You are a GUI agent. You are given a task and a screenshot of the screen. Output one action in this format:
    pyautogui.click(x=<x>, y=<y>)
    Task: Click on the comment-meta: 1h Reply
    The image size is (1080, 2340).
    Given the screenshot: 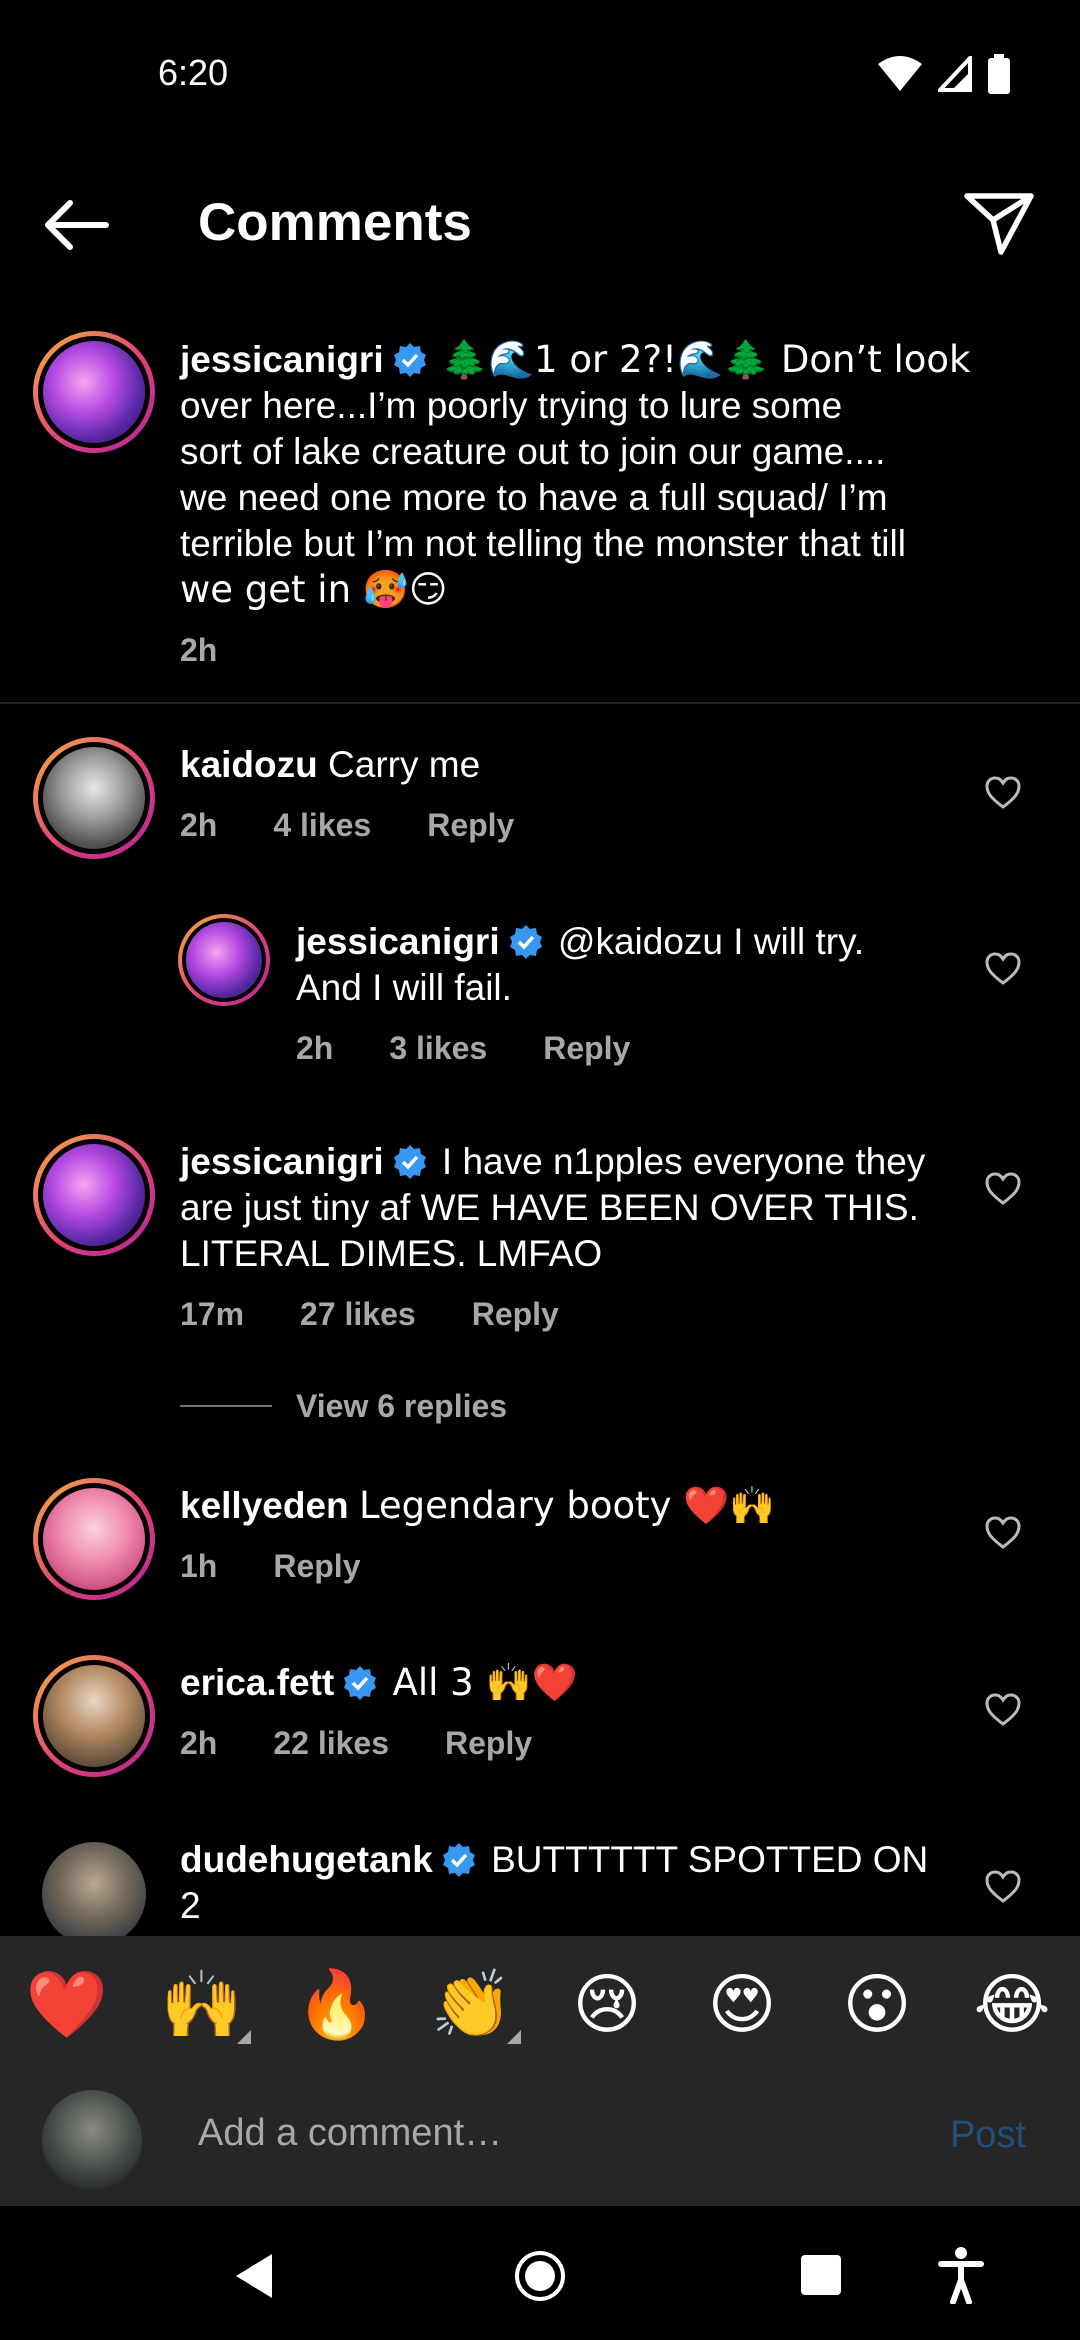 What is the action you would take?
    pyautogui.click(x=270, y=1566)
    